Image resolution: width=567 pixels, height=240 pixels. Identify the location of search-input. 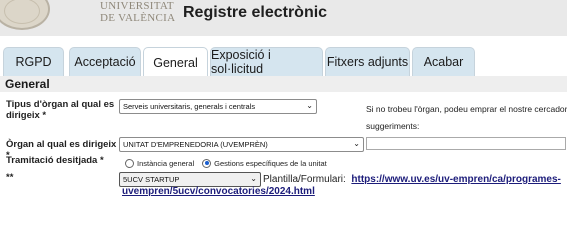
(466, 143).